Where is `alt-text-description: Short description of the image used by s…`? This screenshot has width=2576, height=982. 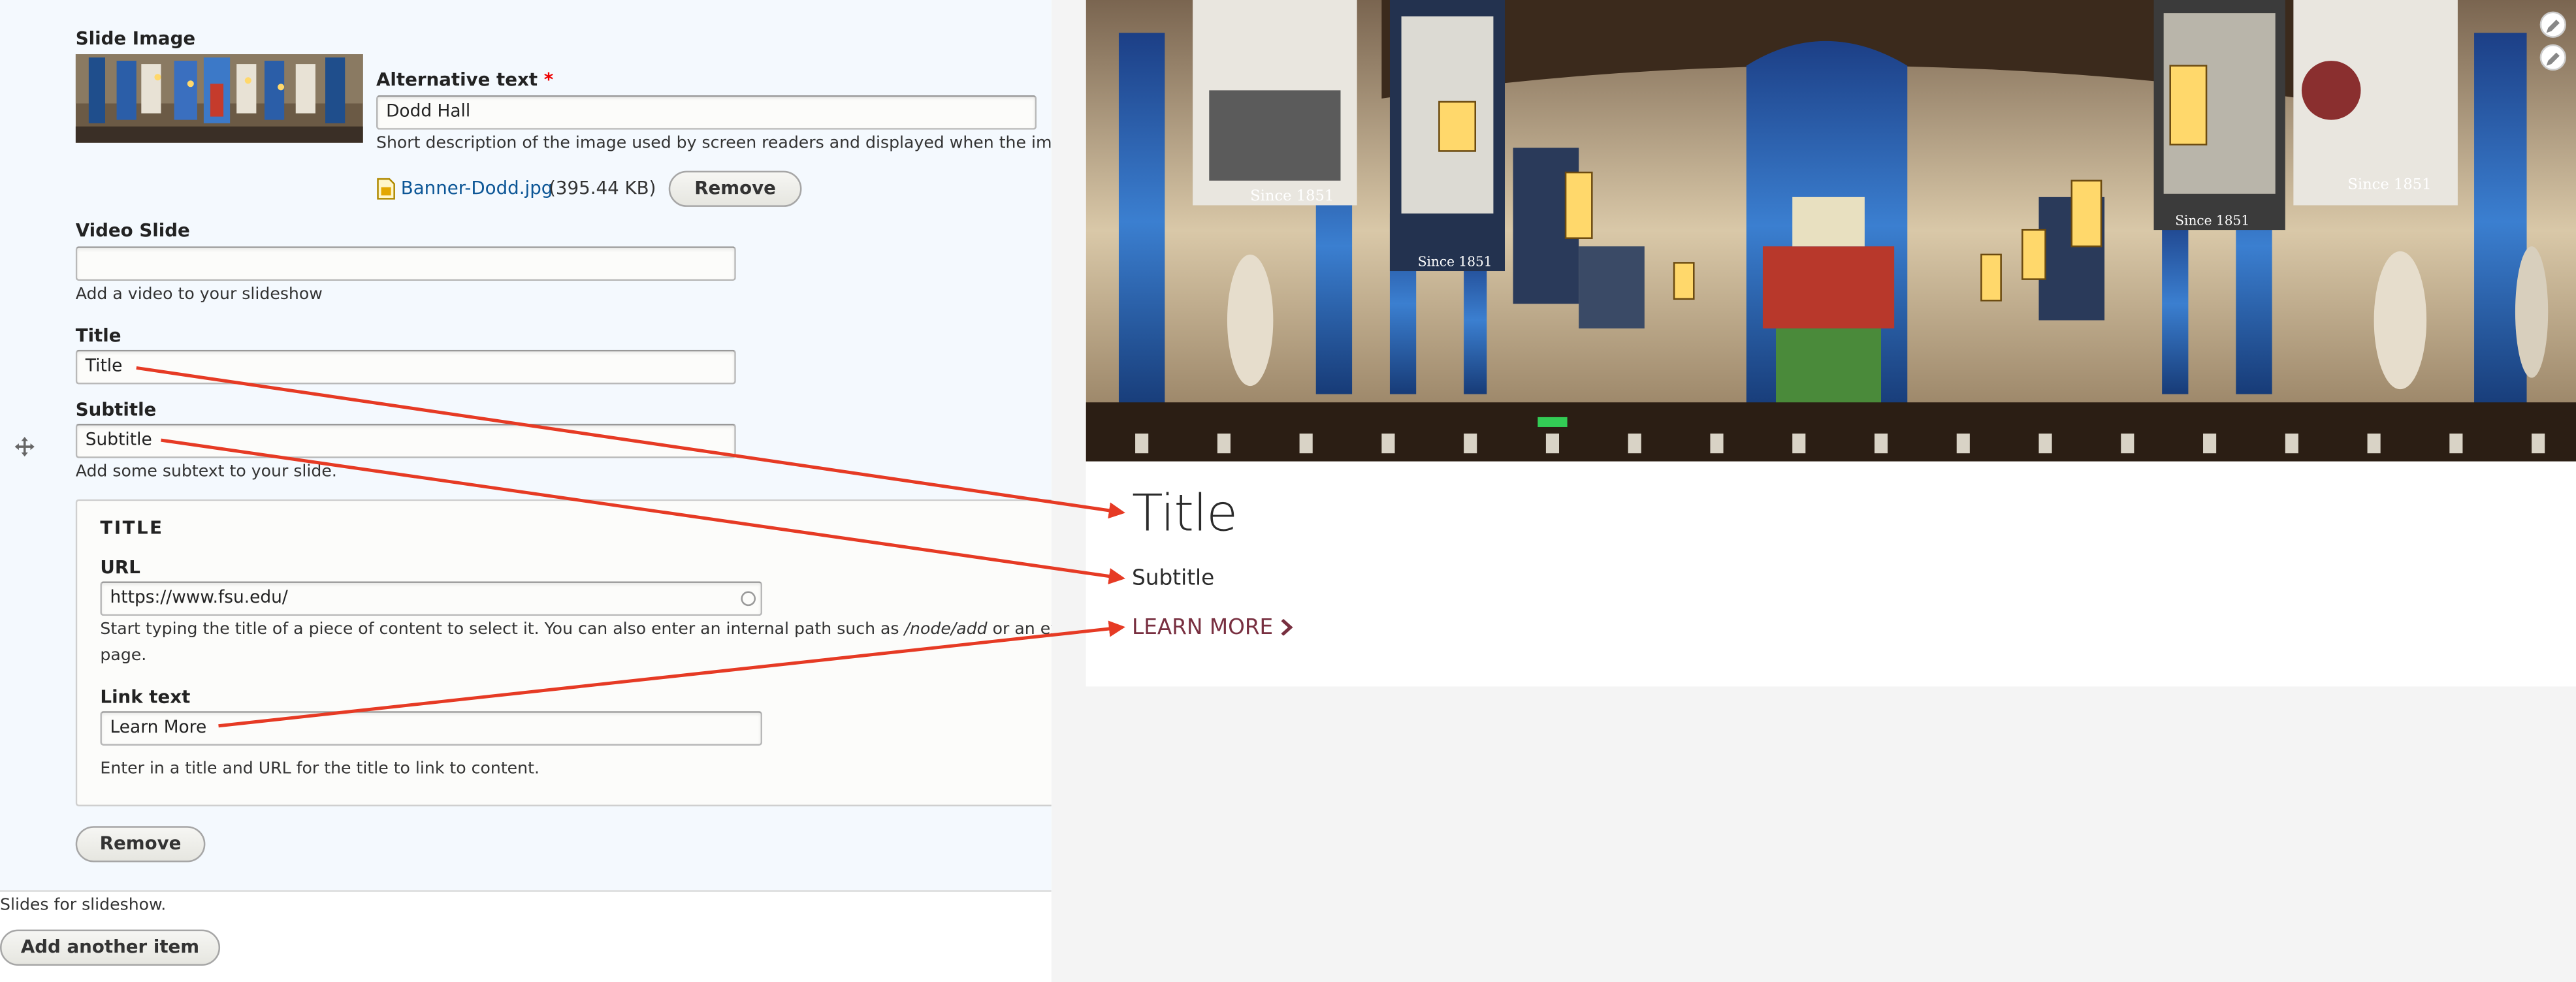
alt-text-description: Short description of the image used by s… is located at coordinates (714, 144).